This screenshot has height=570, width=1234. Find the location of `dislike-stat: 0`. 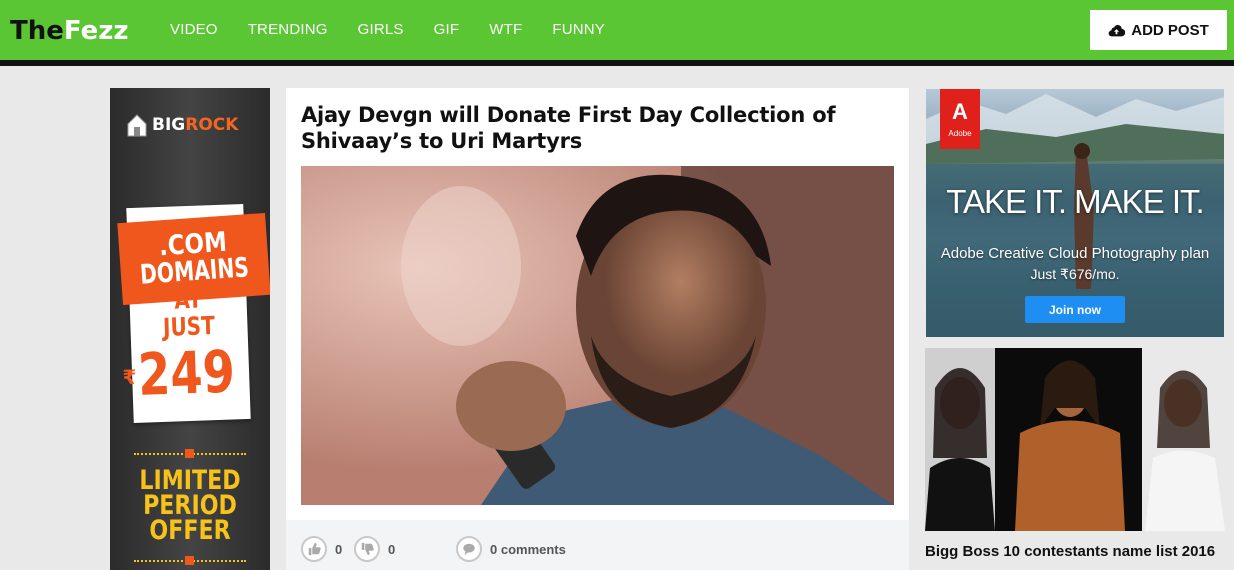

dislike-stat: 0 is located at coordinates (374, 549).